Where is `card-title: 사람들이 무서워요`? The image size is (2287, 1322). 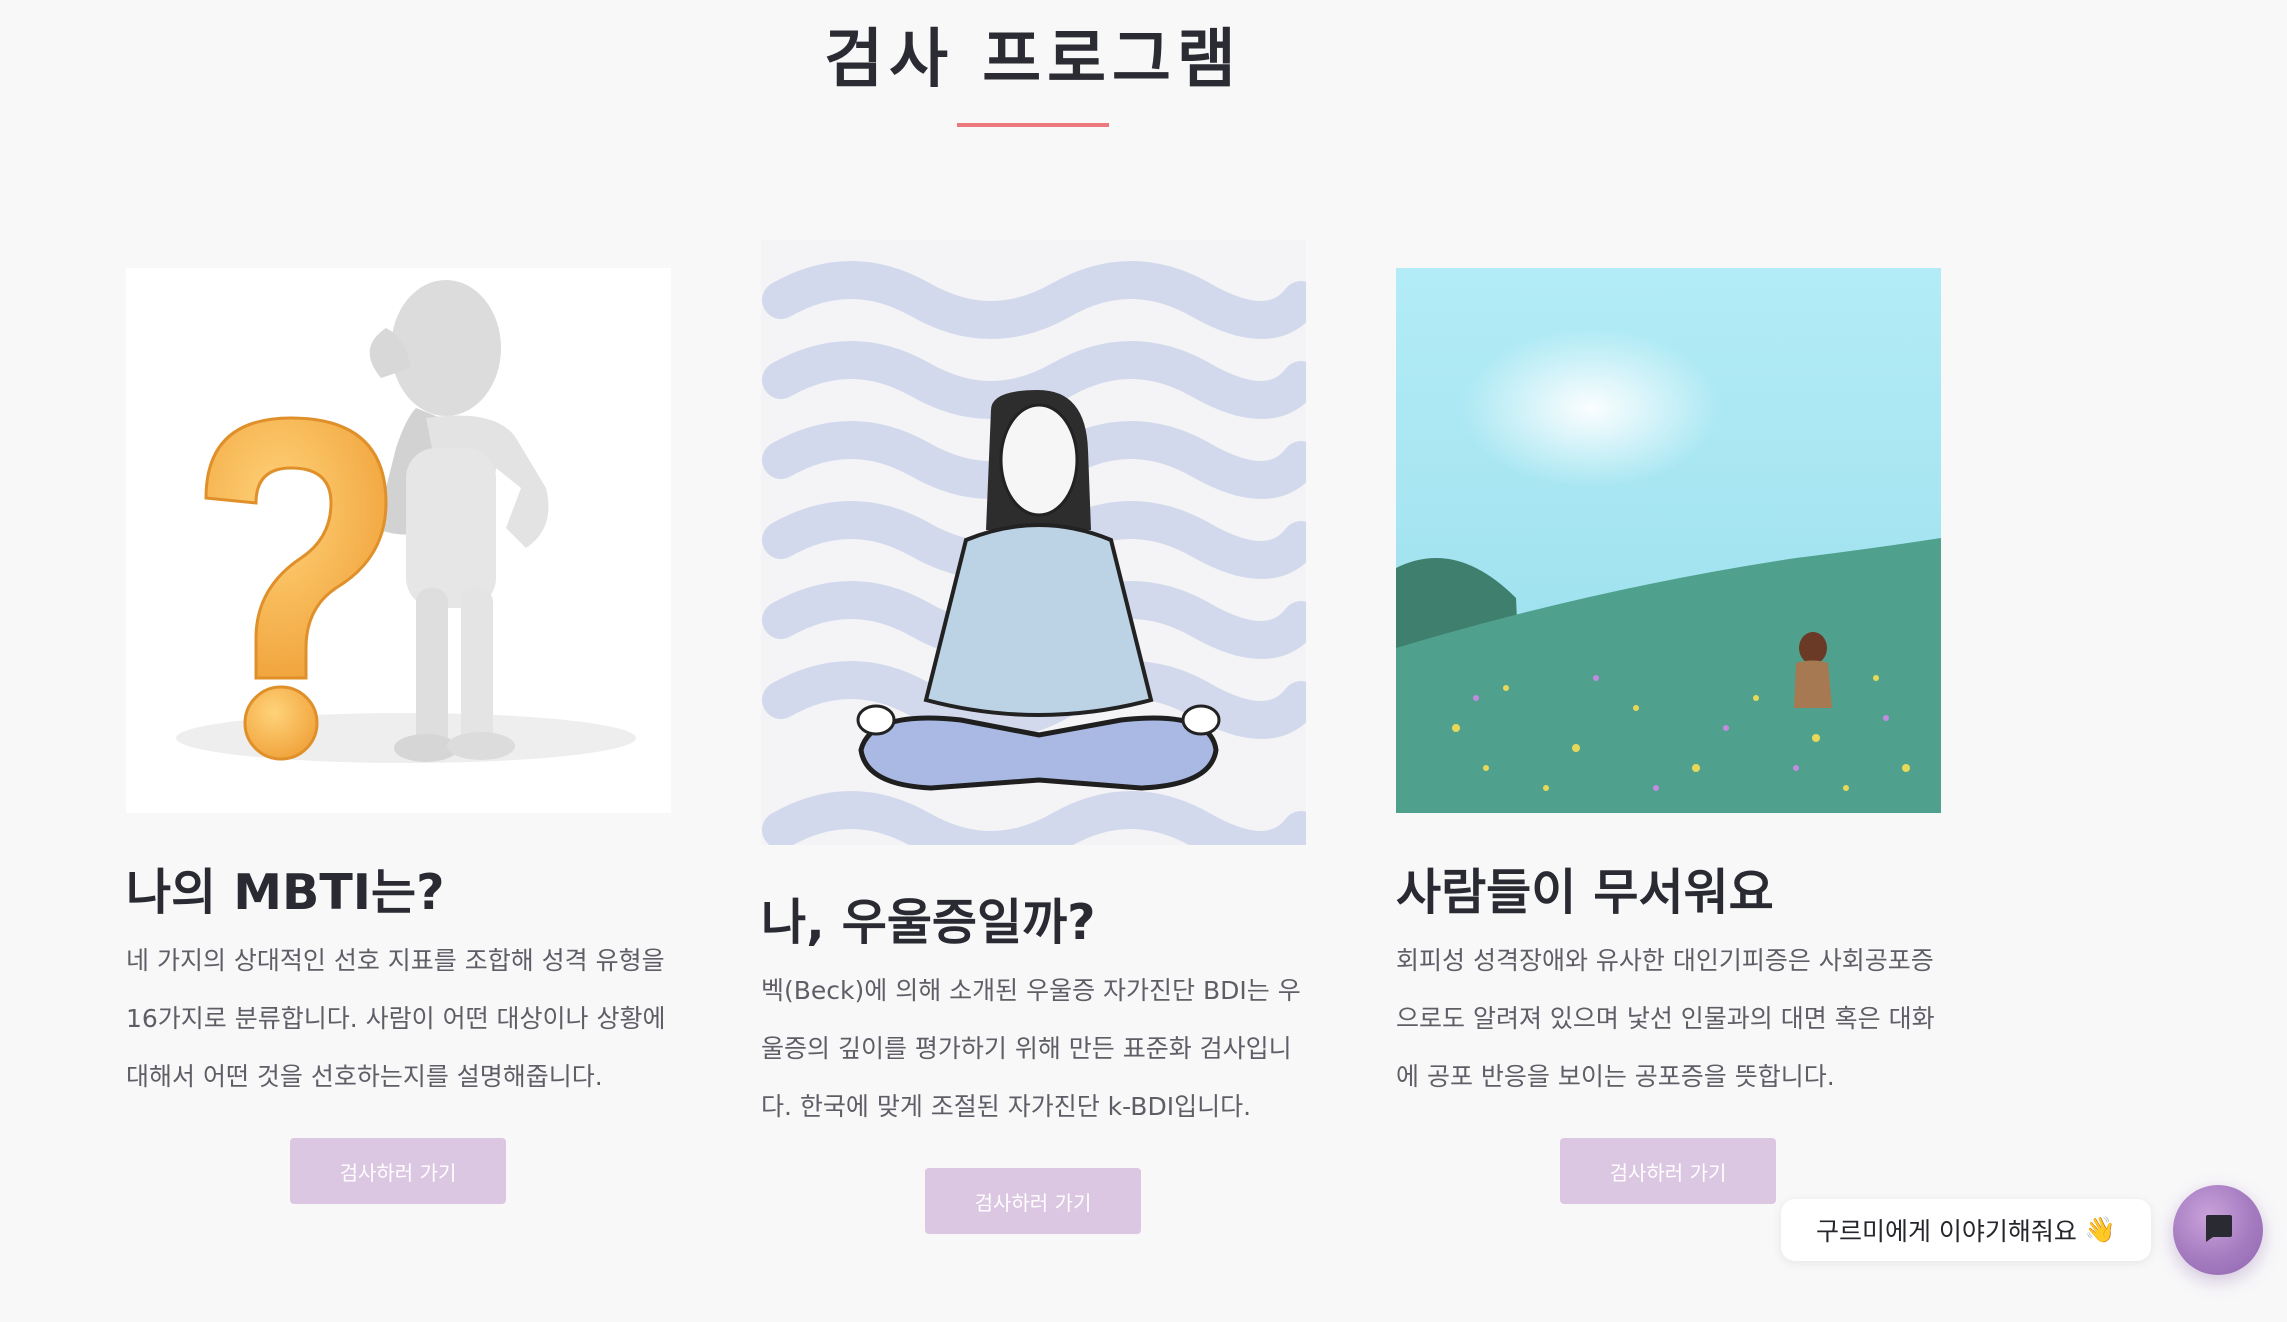
card-title: 사람들이 무서워요 is located at coordinates (1585, 892).